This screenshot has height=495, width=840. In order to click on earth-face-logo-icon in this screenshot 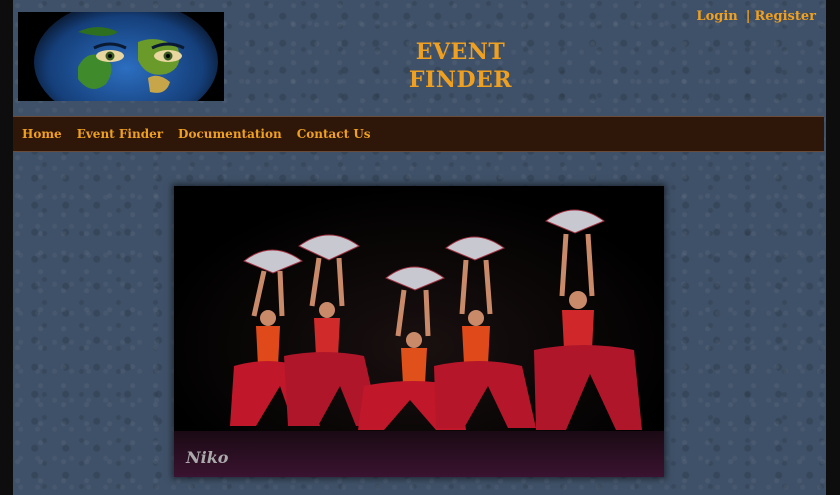, I will do `click(121, 56)`.